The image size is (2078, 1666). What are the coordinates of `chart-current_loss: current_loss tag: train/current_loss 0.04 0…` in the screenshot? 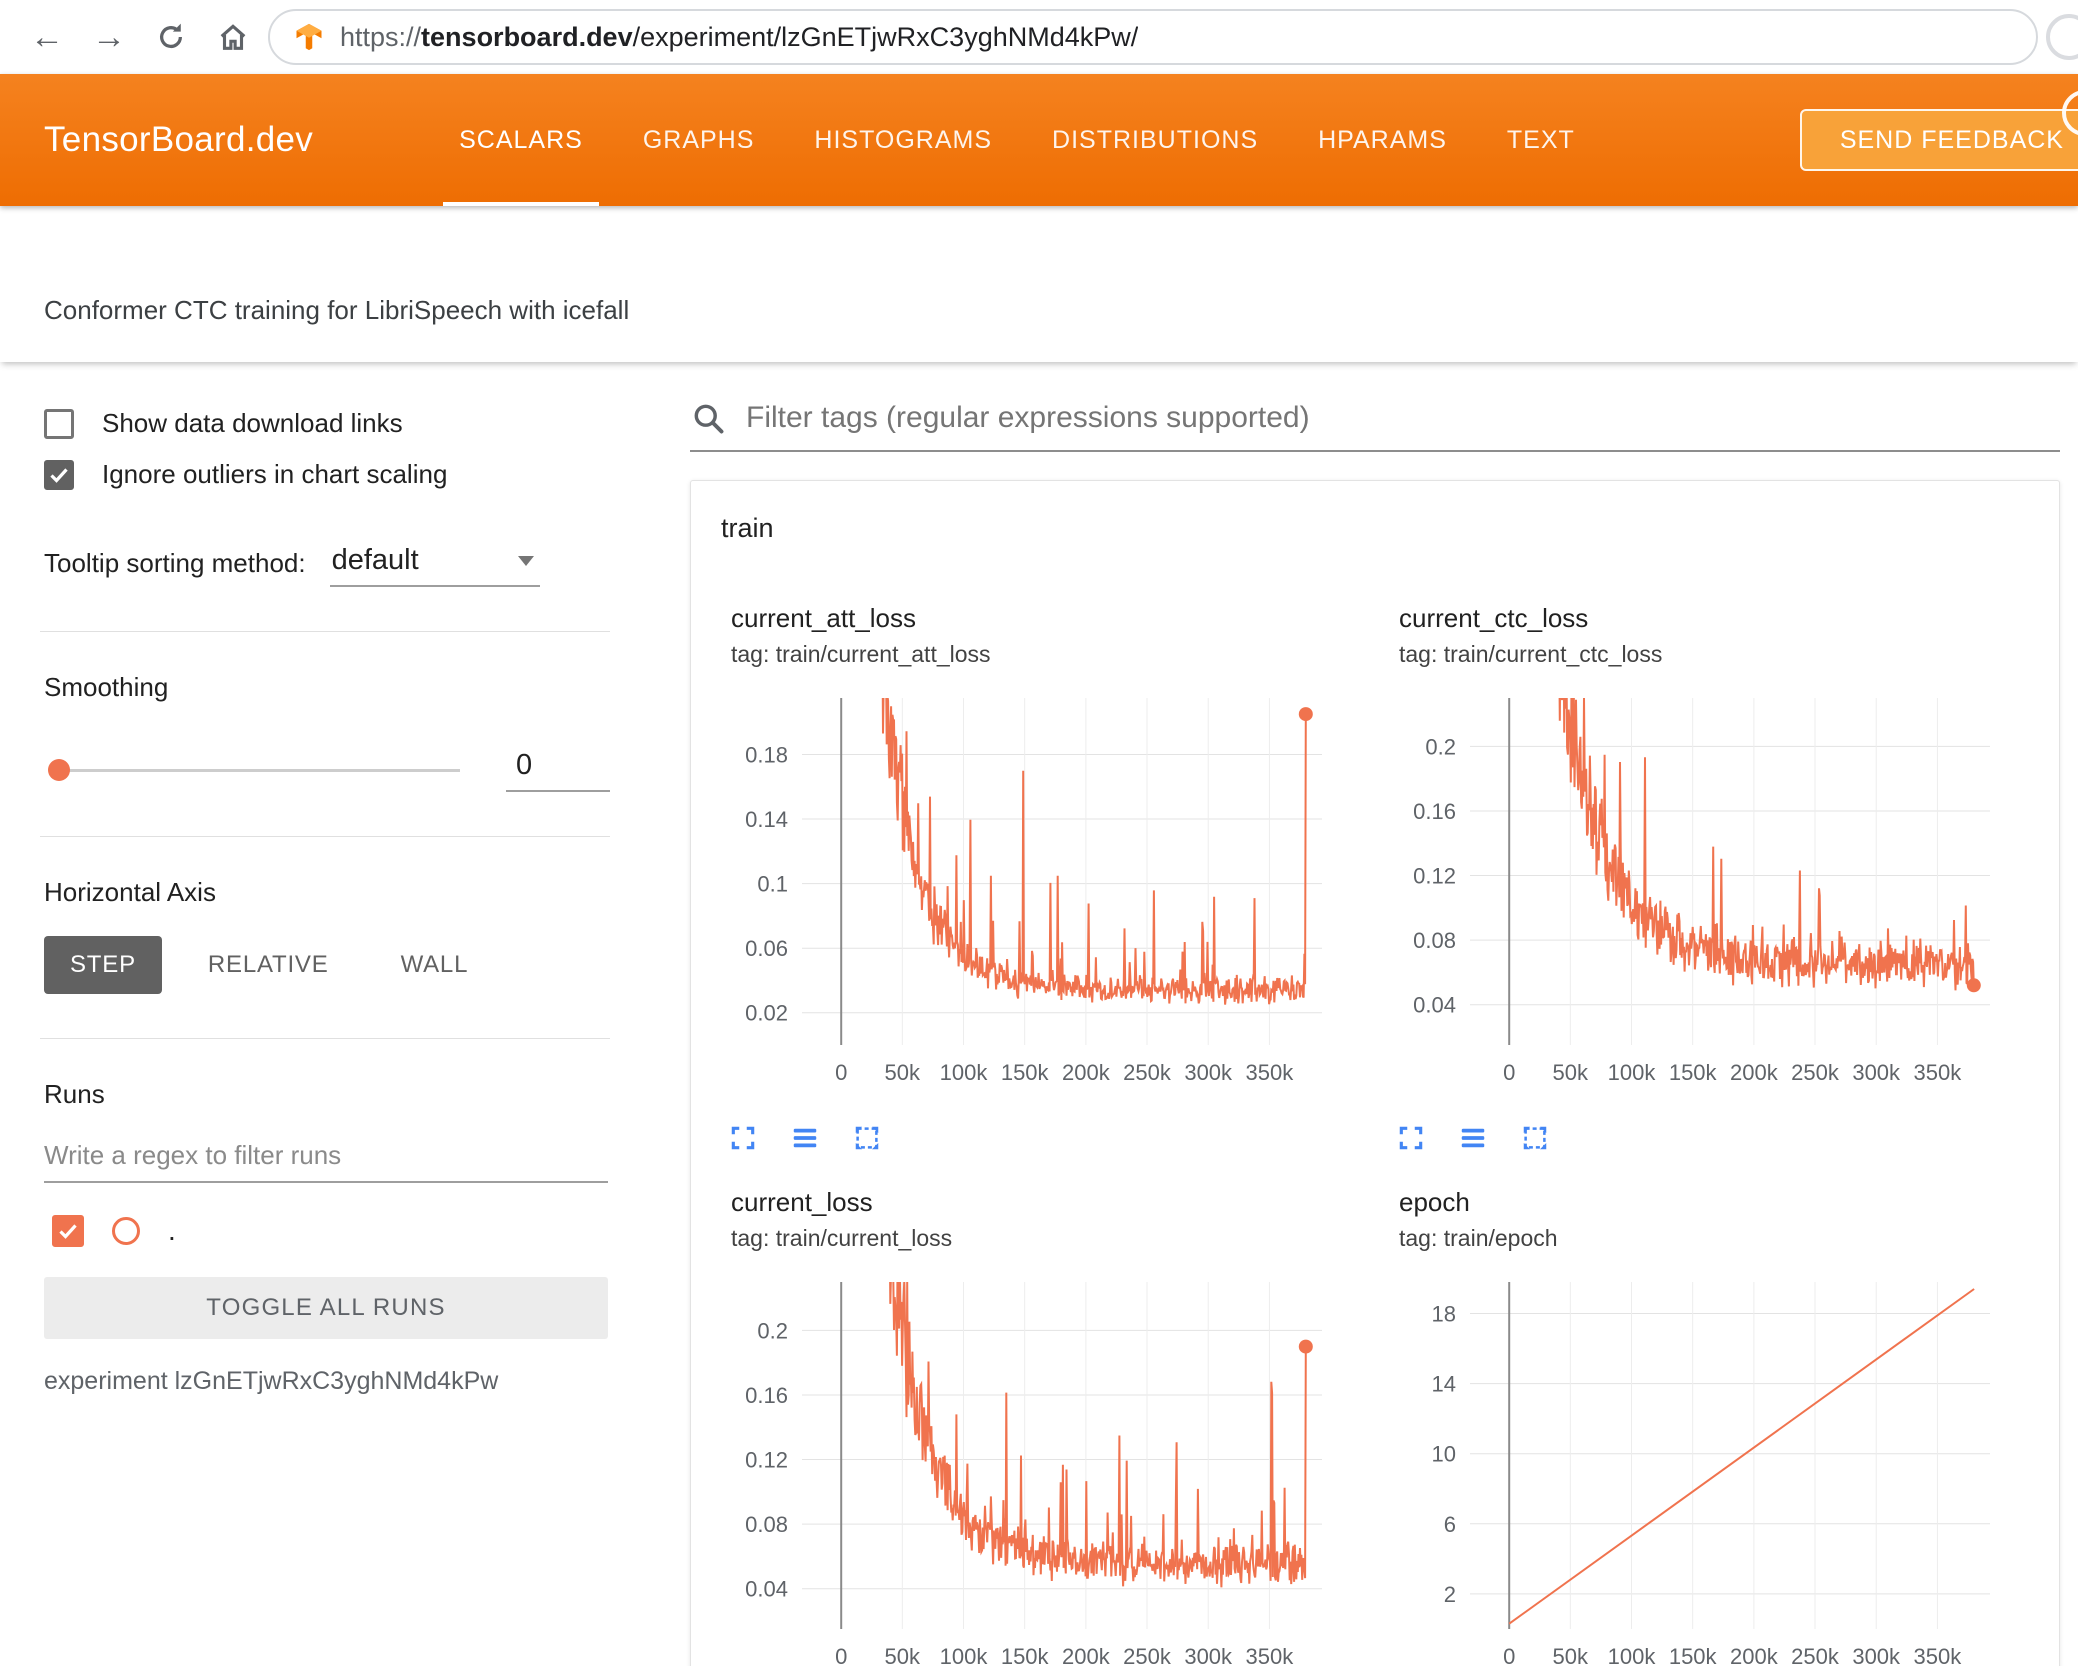 It's located at (1041, 1426).